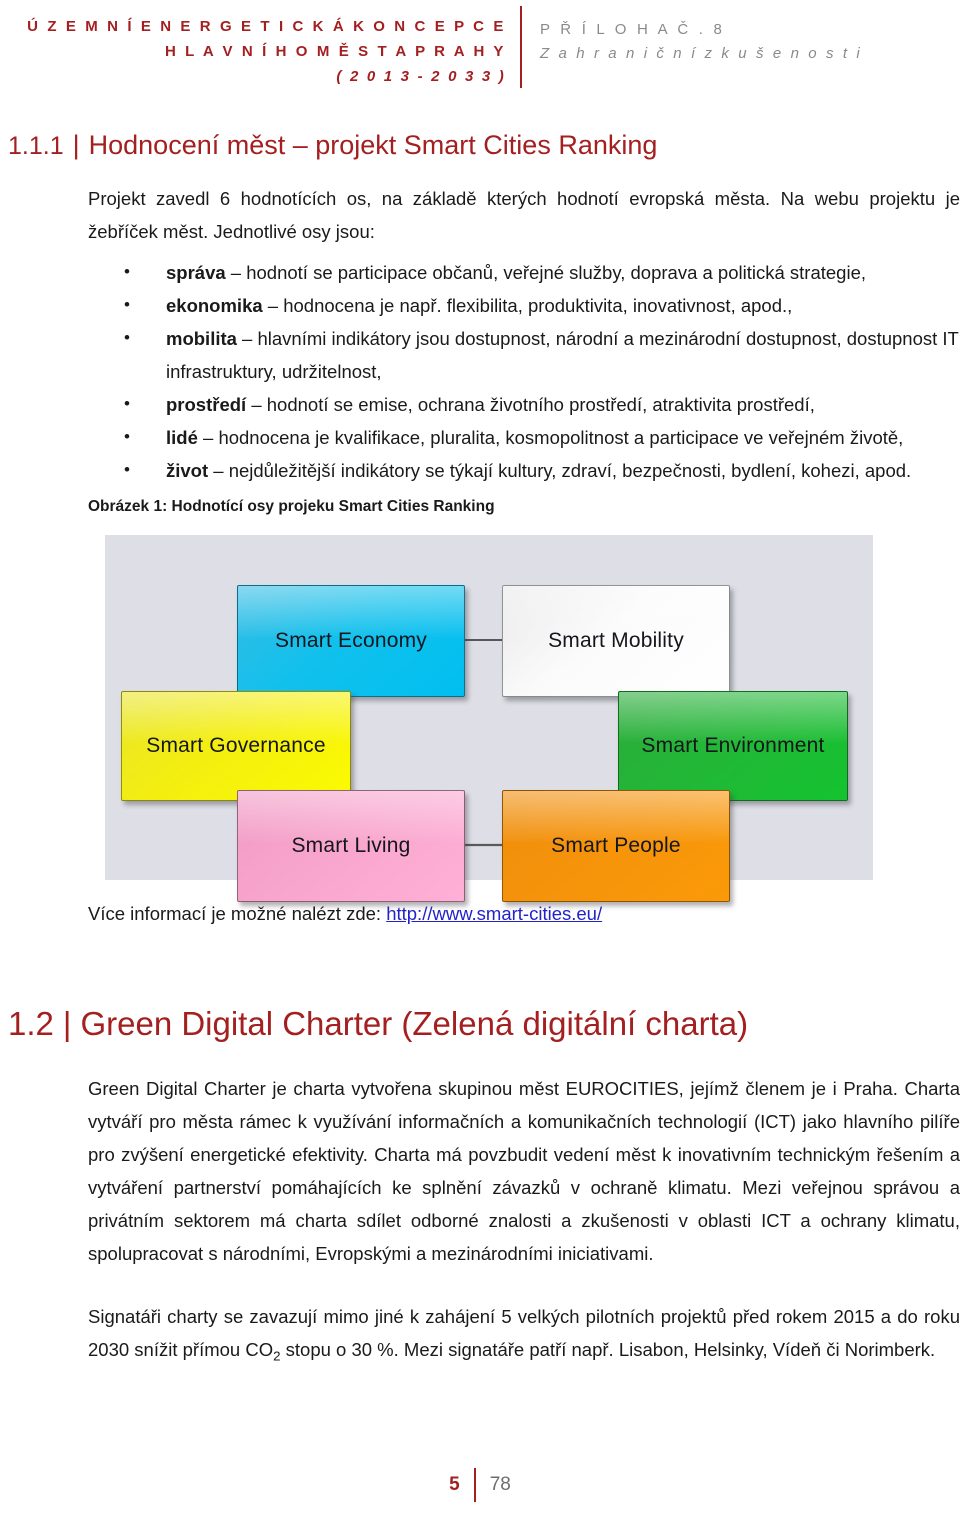 This screenshot has width=960, height=1520. Describe the element at coordinates (500, 1484) in the screenshot. I see `page-number-total: 78` at that location.